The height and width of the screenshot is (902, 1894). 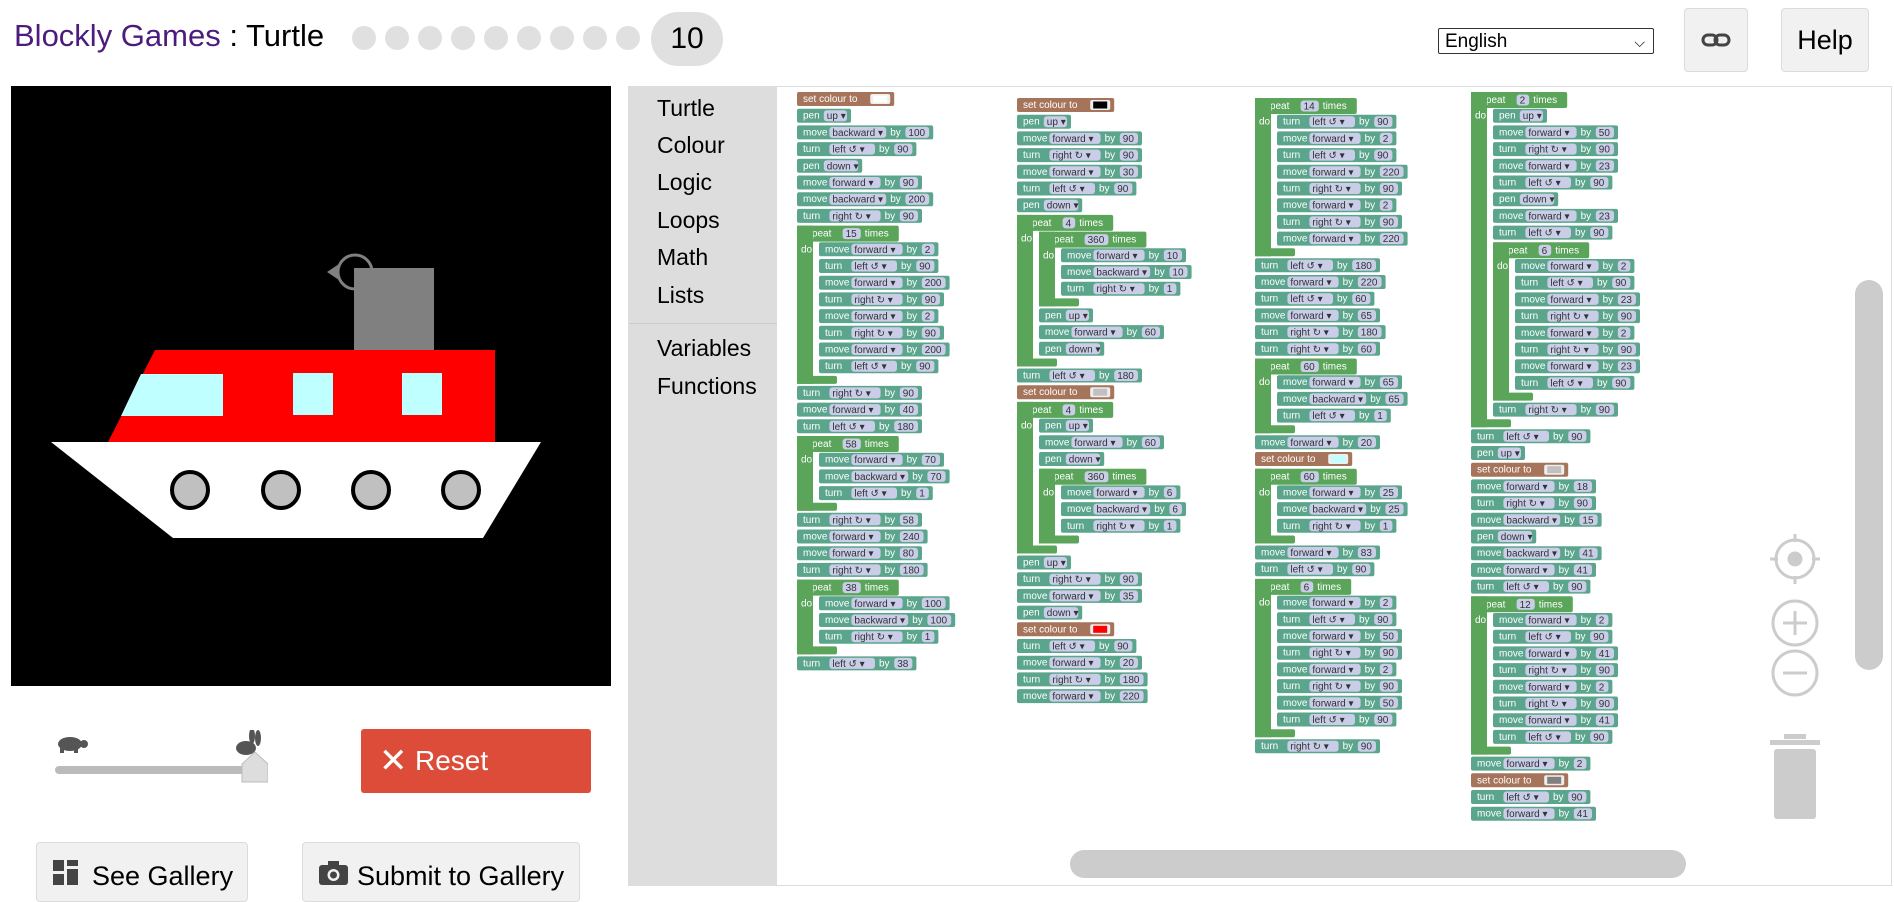 I want to click on move-block: move forward ▾ by 60, so click(x=1101, y=442).